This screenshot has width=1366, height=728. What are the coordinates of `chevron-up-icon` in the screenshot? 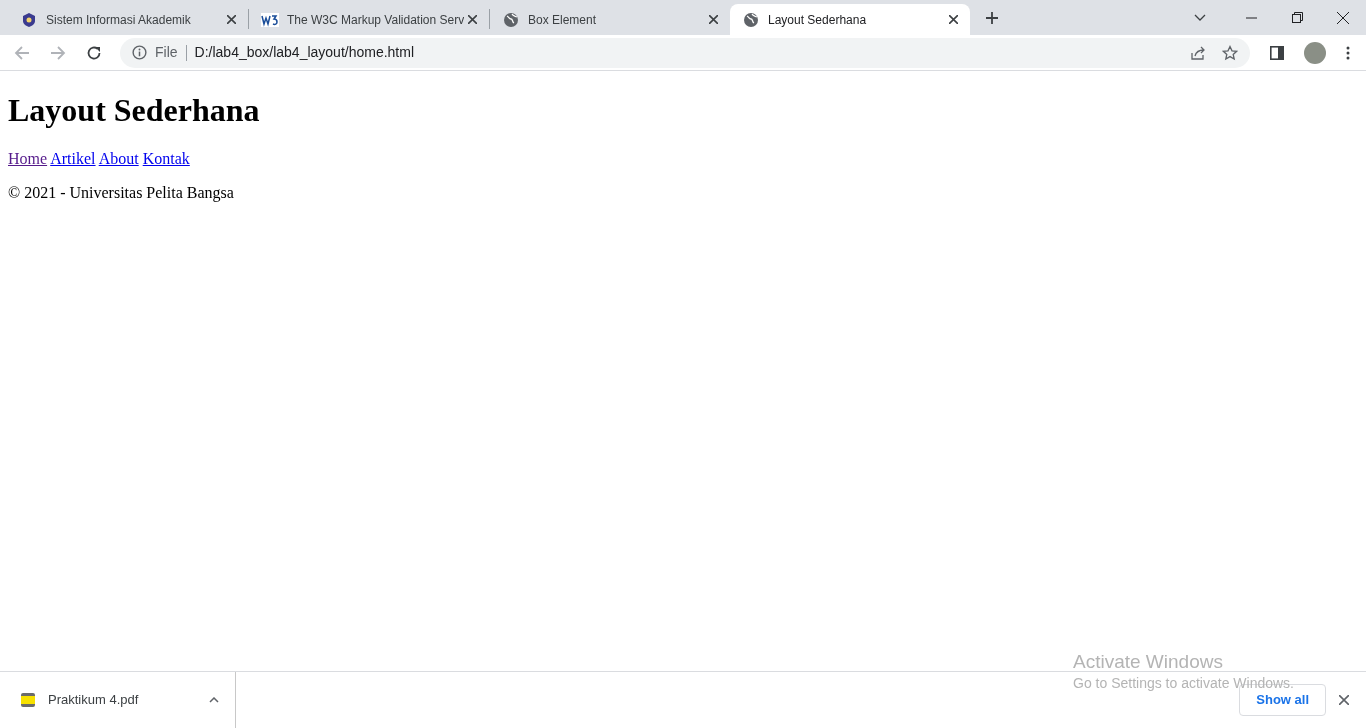 It's located at (214, 700).